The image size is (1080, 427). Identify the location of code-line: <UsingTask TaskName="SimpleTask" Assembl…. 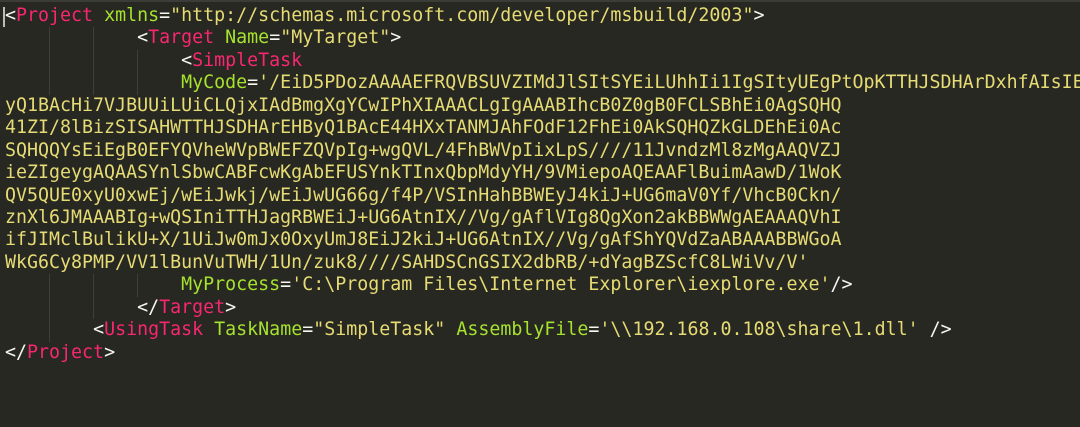
(542, 330).